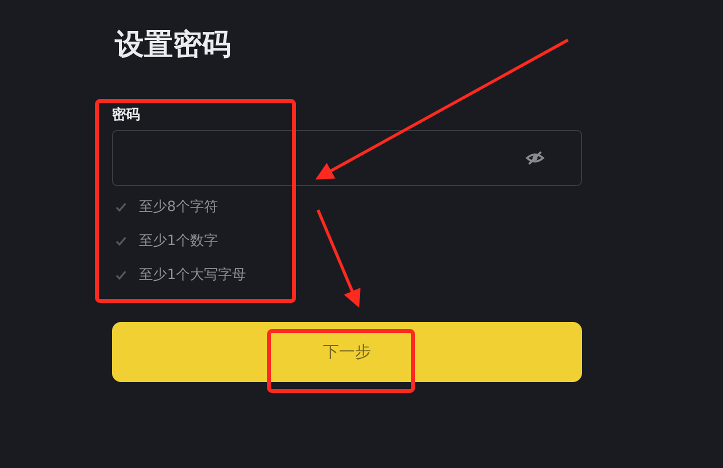 This screenshot has height=468, width=723. What do you see at coordinates (192, 275) in the screenshot?
I see `rule-text: 至少1个大写字母` at bounding box center [192, 275].